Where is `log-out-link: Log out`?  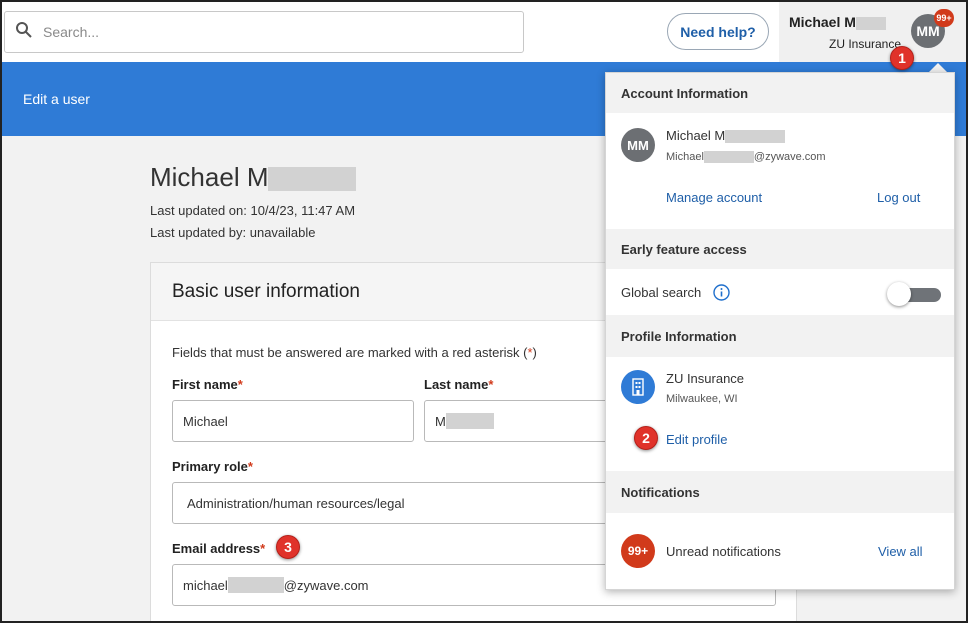
log-out-link: Log out is located at coordinates (898, 197).